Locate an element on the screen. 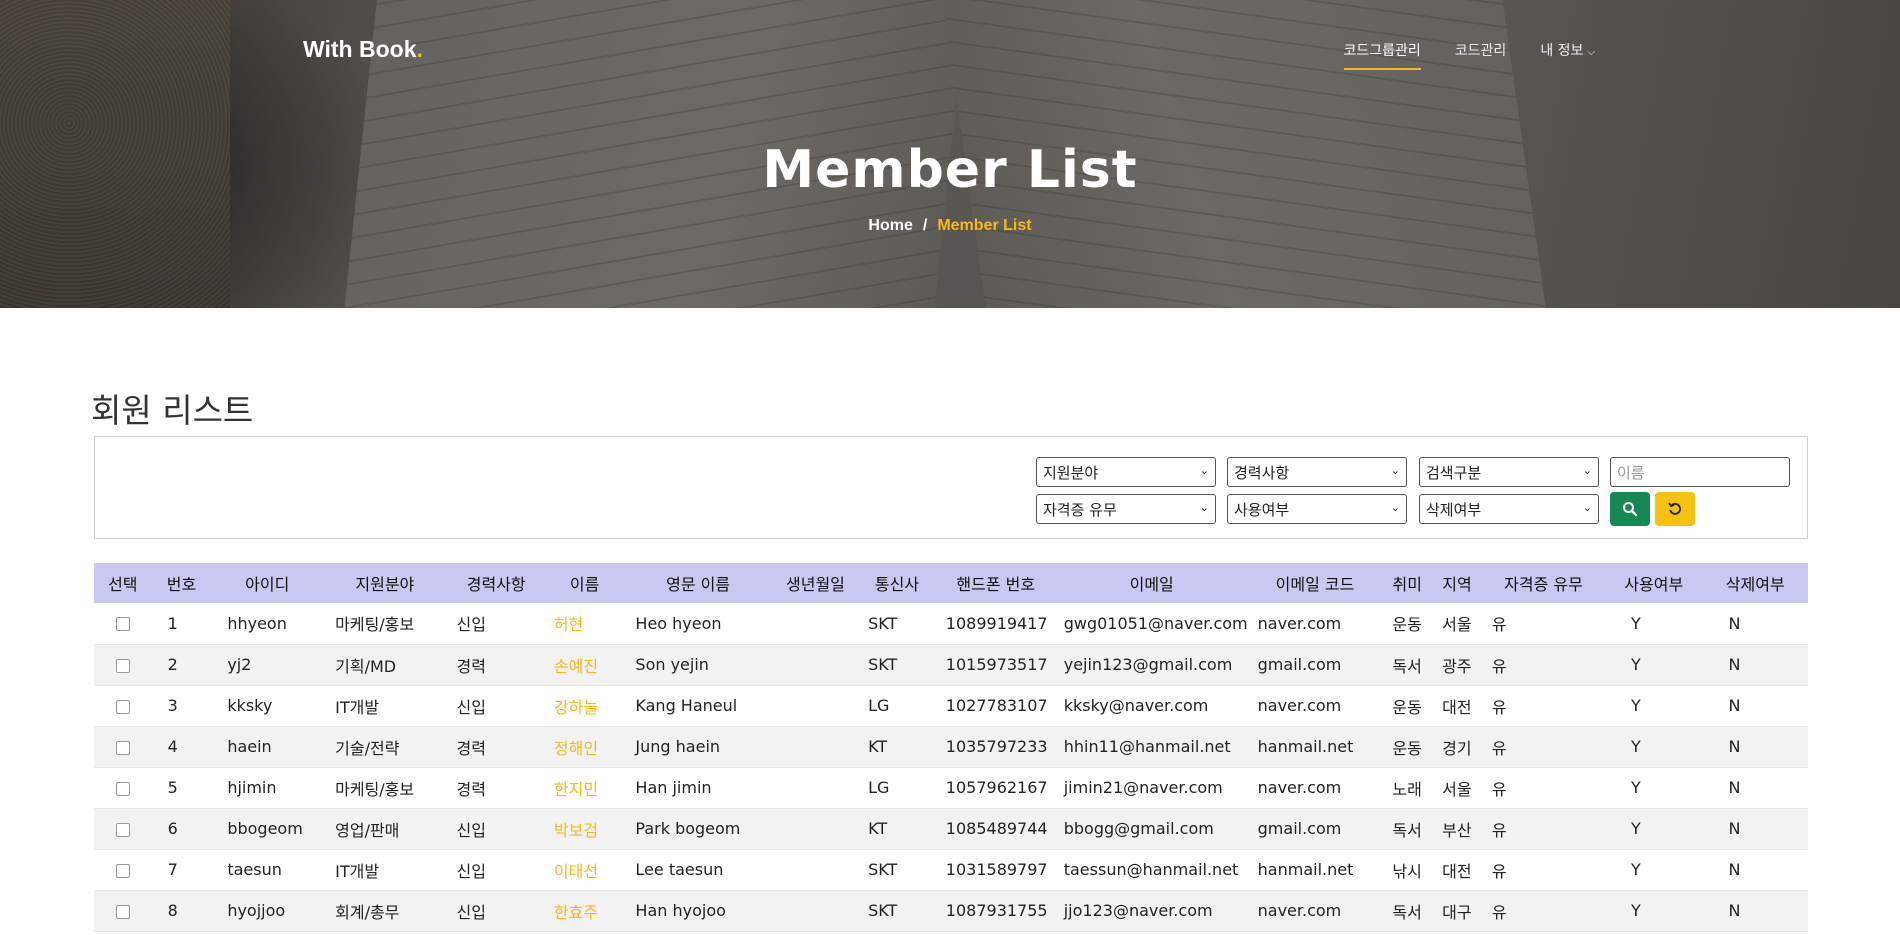 This screenshot has height=935, width=1900. nav-code-label: 코드관리 is located at coordinates (1480, 51).